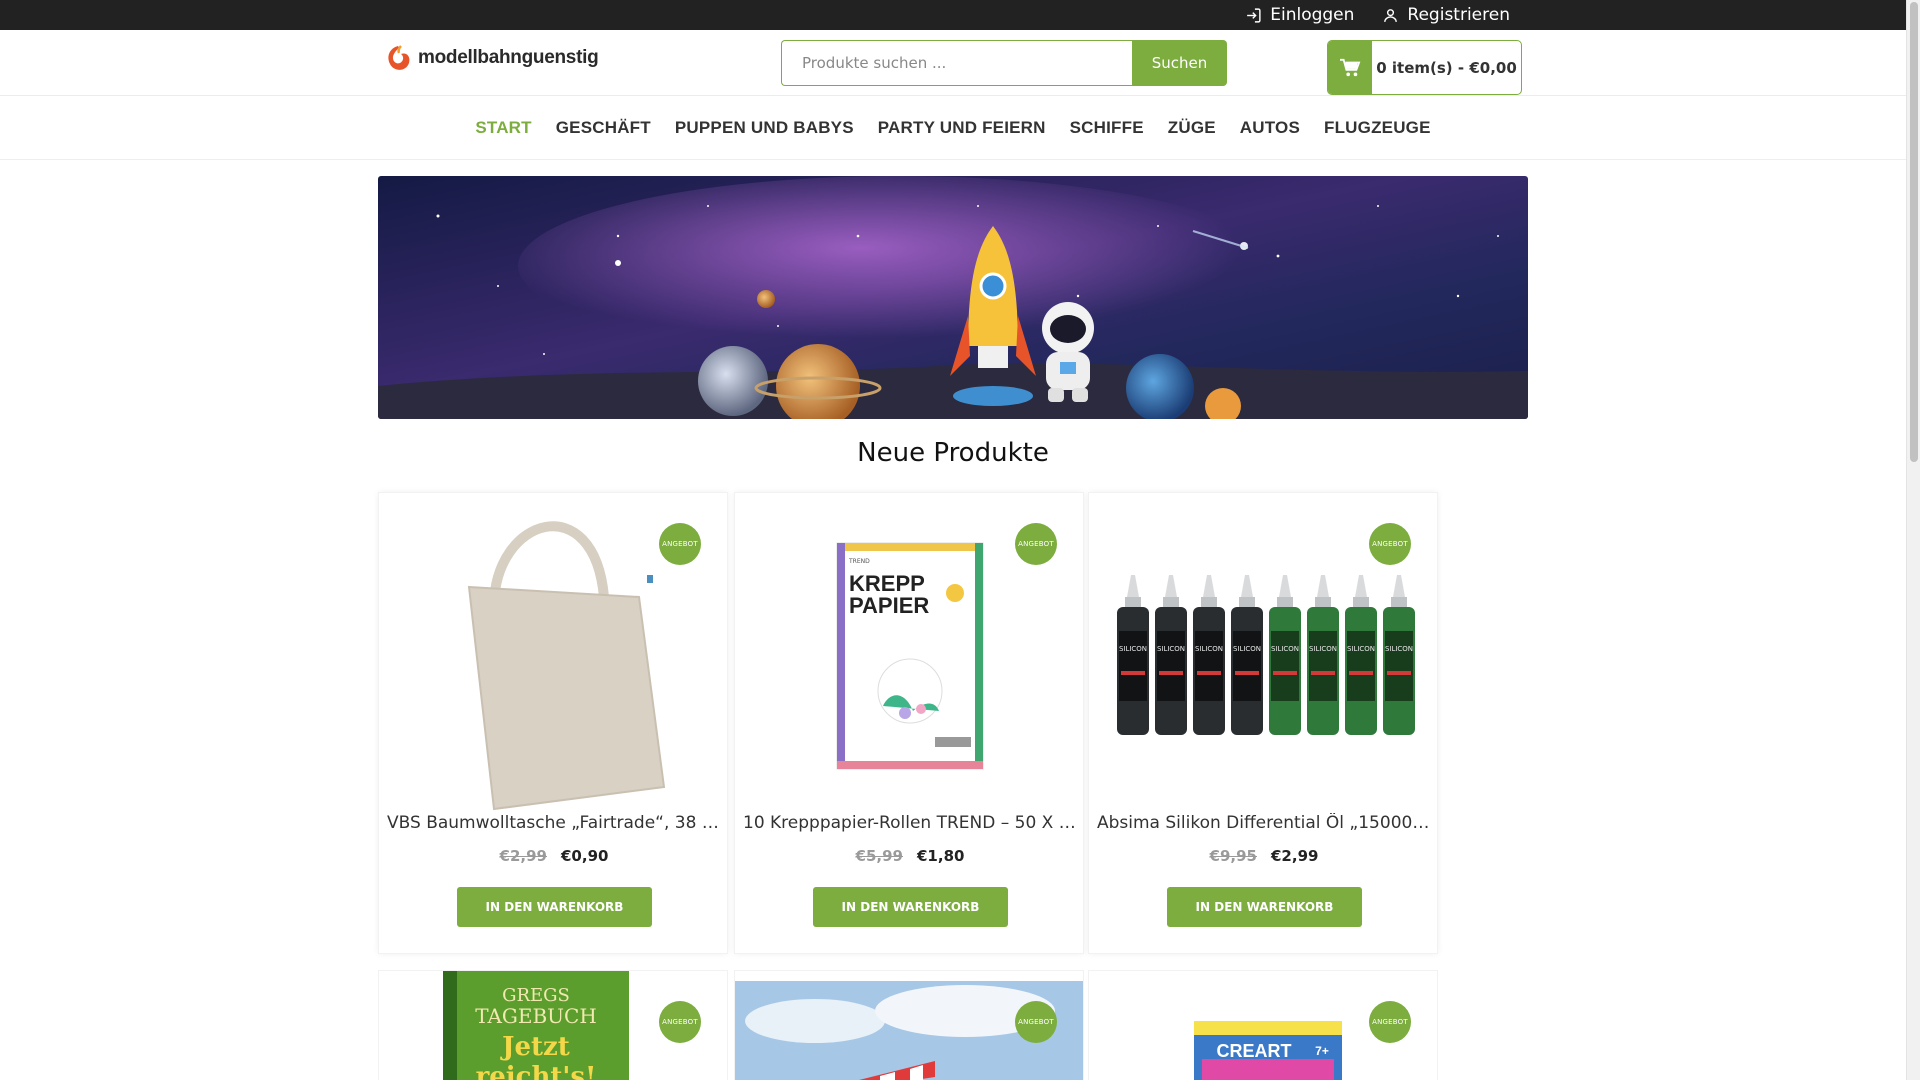 This screenshot has width=1920, height=1080. Describe the element at coordinates (1377, 15) in the screenshot. I see `account-links: Einloggen Registrieren` at that location.